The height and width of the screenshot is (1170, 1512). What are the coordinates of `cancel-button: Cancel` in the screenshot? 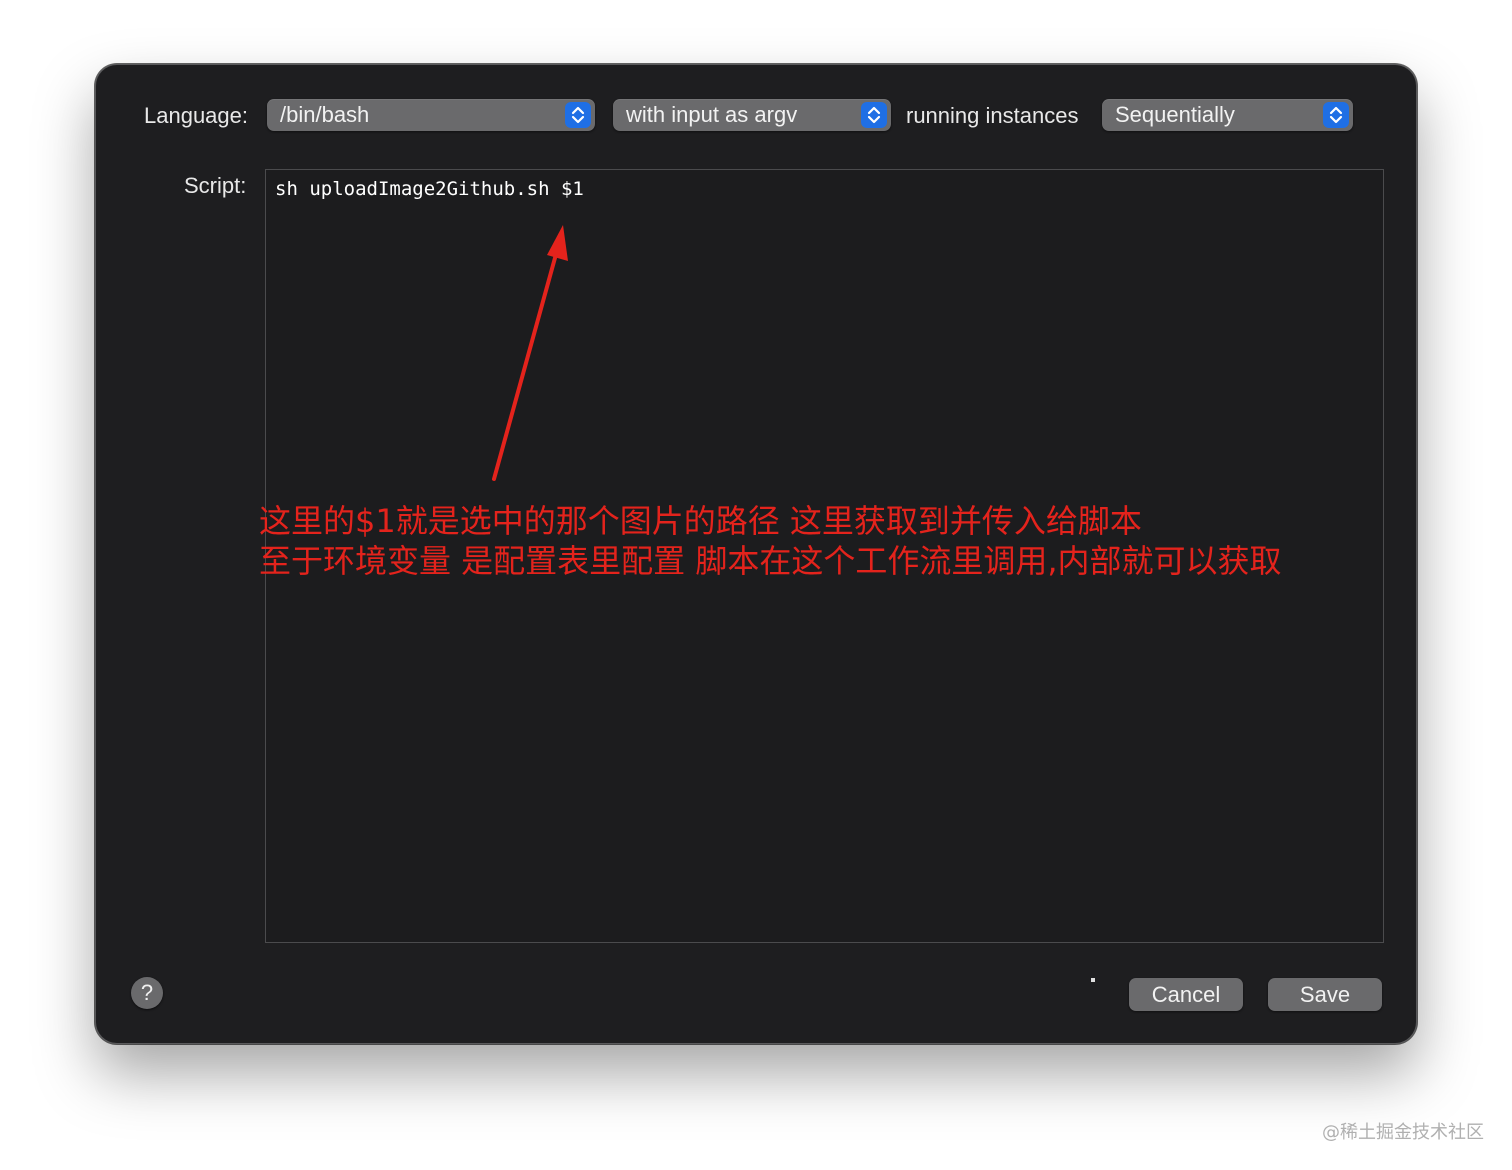 It's located at (1186, 994).